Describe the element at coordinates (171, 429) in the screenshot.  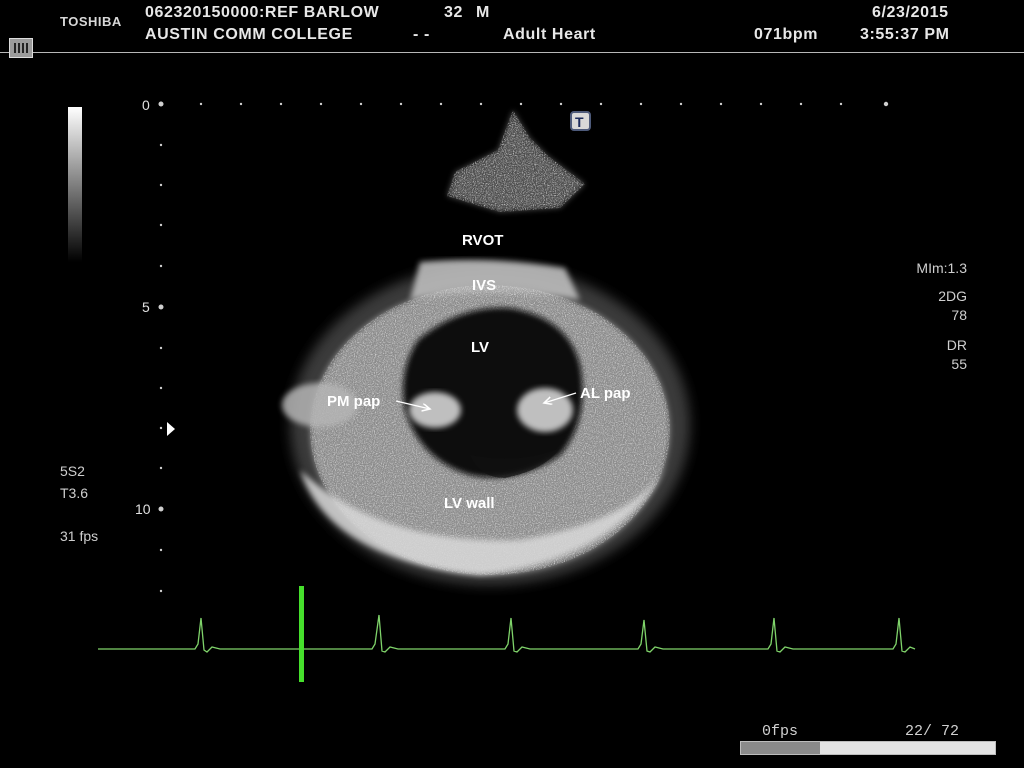
I see `focus-marker-icon` at that location.